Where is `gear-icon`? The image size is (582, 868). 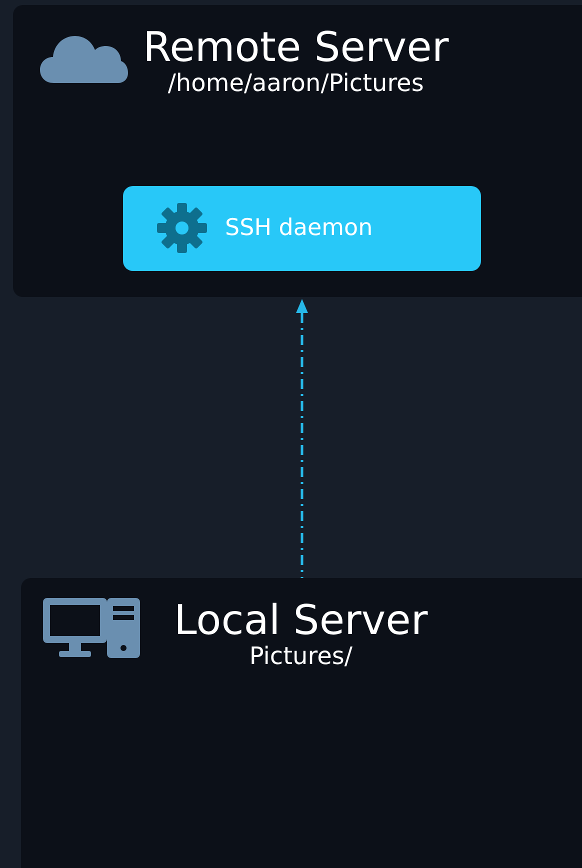
gear-icon is located at coordinates (182, 228).